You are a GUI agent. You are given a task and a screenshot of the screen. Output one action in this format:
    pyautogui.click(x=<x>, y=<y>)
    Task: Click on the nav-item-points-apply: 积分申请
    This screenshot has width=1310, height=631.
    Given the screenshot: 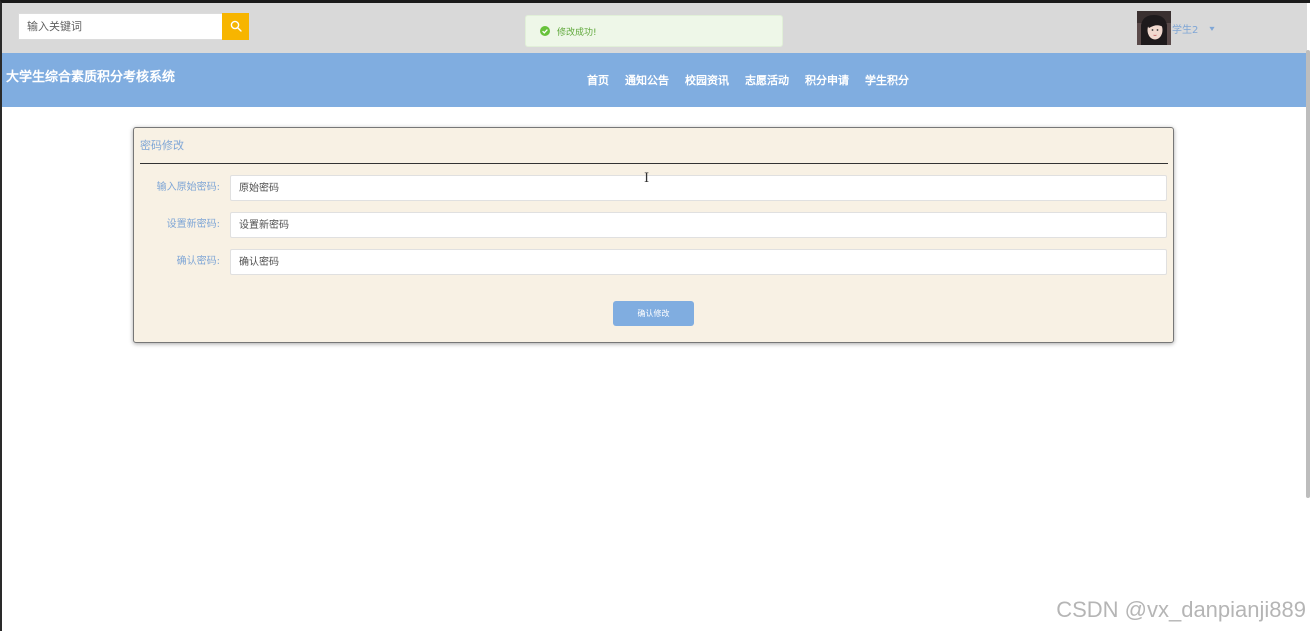 What is the action you would take?
    pyautogui.click(x=827, y=80)
    